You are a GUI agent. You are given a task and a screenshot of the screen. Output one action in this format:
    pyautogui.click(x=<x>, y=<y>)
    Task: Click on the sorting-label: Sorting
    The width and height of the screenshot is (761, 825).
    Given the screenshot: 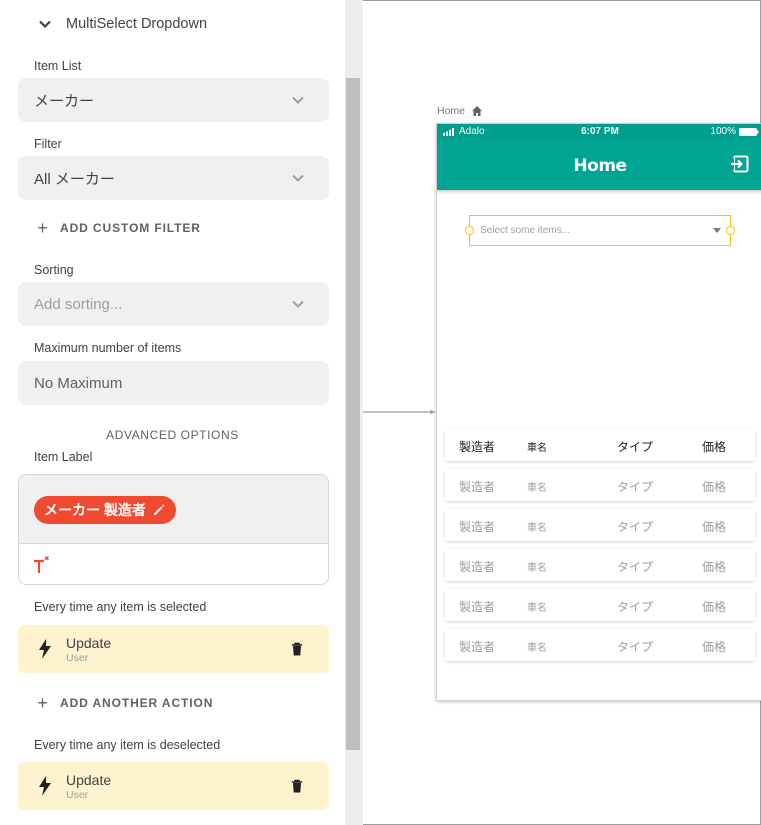 What is the action you would take?
    pyautogui.click(x=54, y=270)
    